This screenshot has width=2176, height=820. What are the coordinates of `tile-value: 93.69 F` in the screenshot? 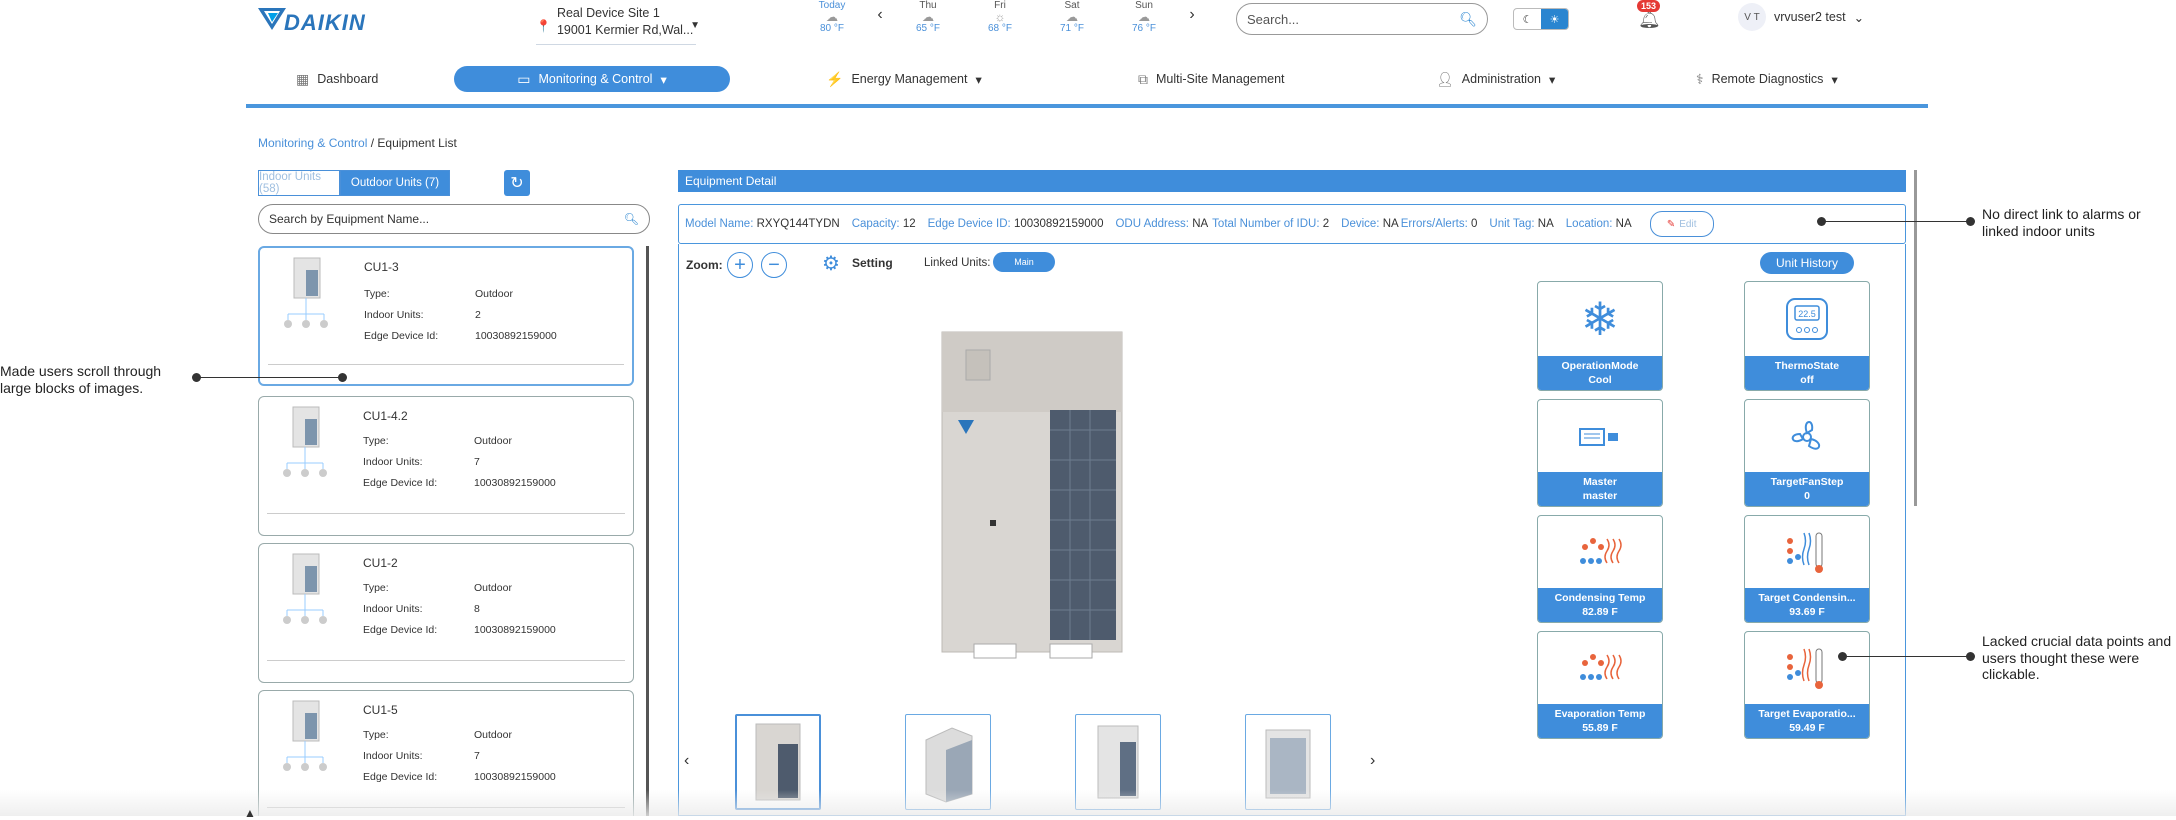 It's located at (1807, 612).